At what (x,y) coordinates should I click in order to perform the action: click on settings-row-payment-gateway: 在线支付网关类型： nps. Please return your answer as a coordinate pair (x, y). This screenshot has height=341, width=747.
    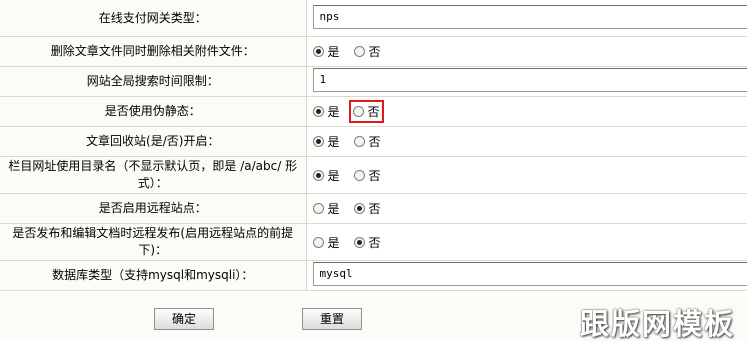
    Looking at the image, I should click on (373, 18).